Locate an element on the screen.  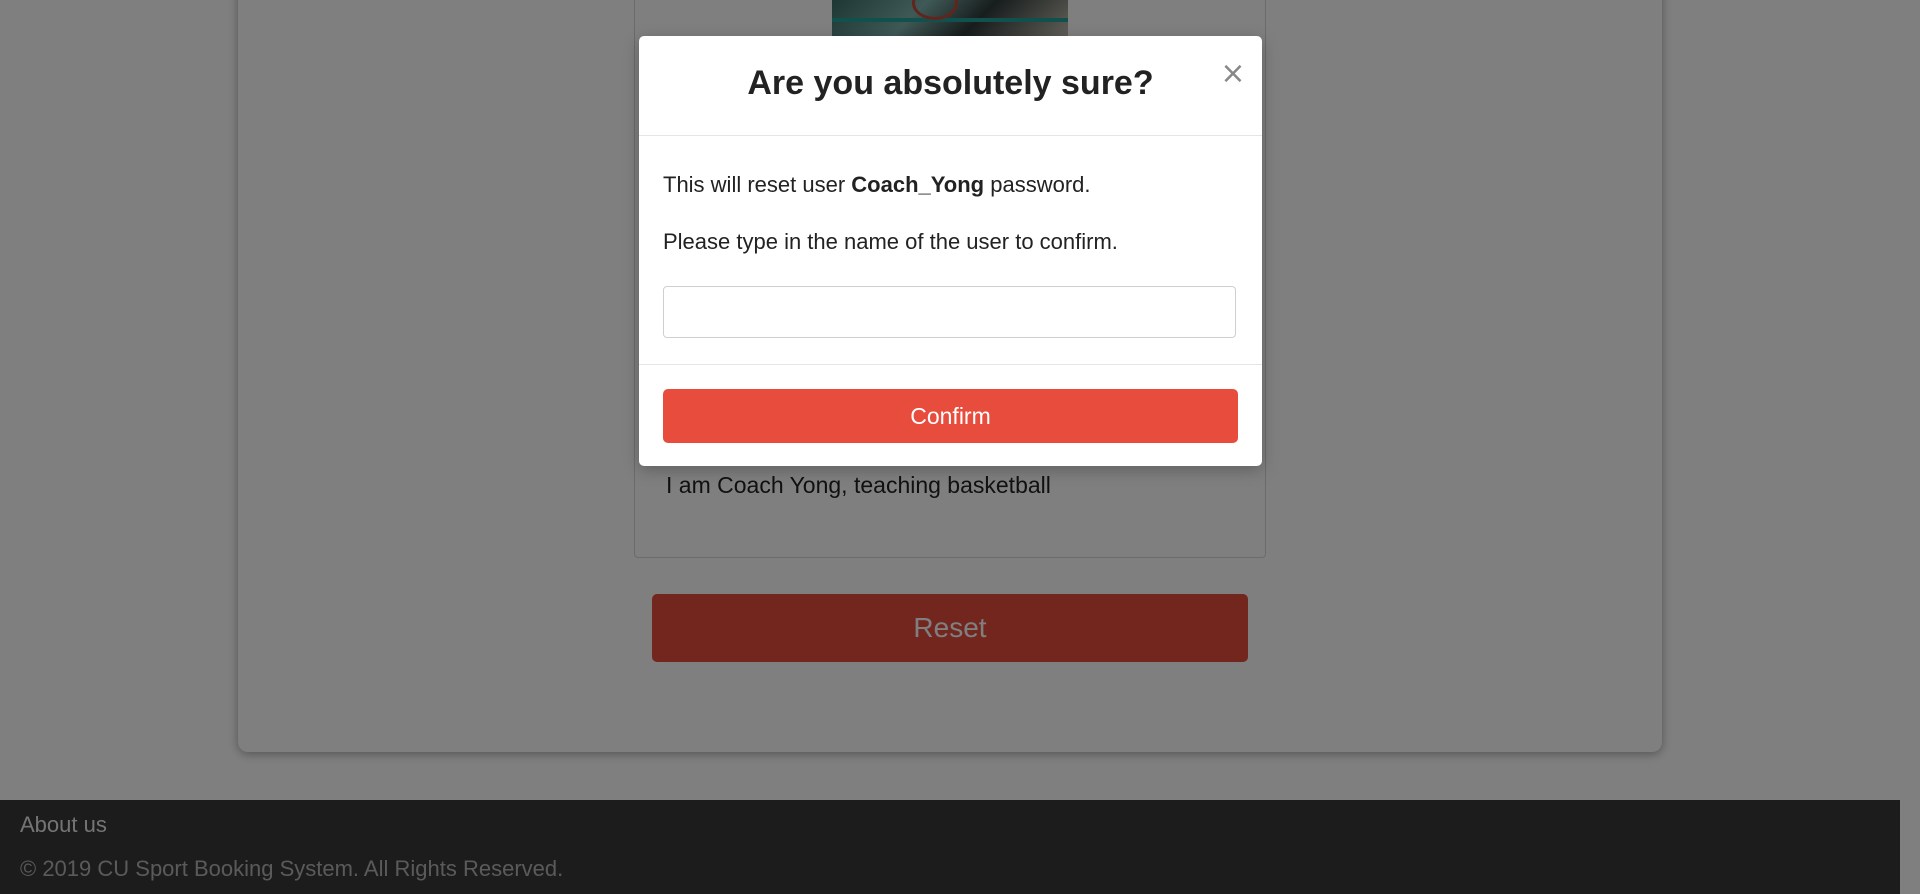
modal-header: Are you absolutely sure? × is located at coordinates (950, 86).